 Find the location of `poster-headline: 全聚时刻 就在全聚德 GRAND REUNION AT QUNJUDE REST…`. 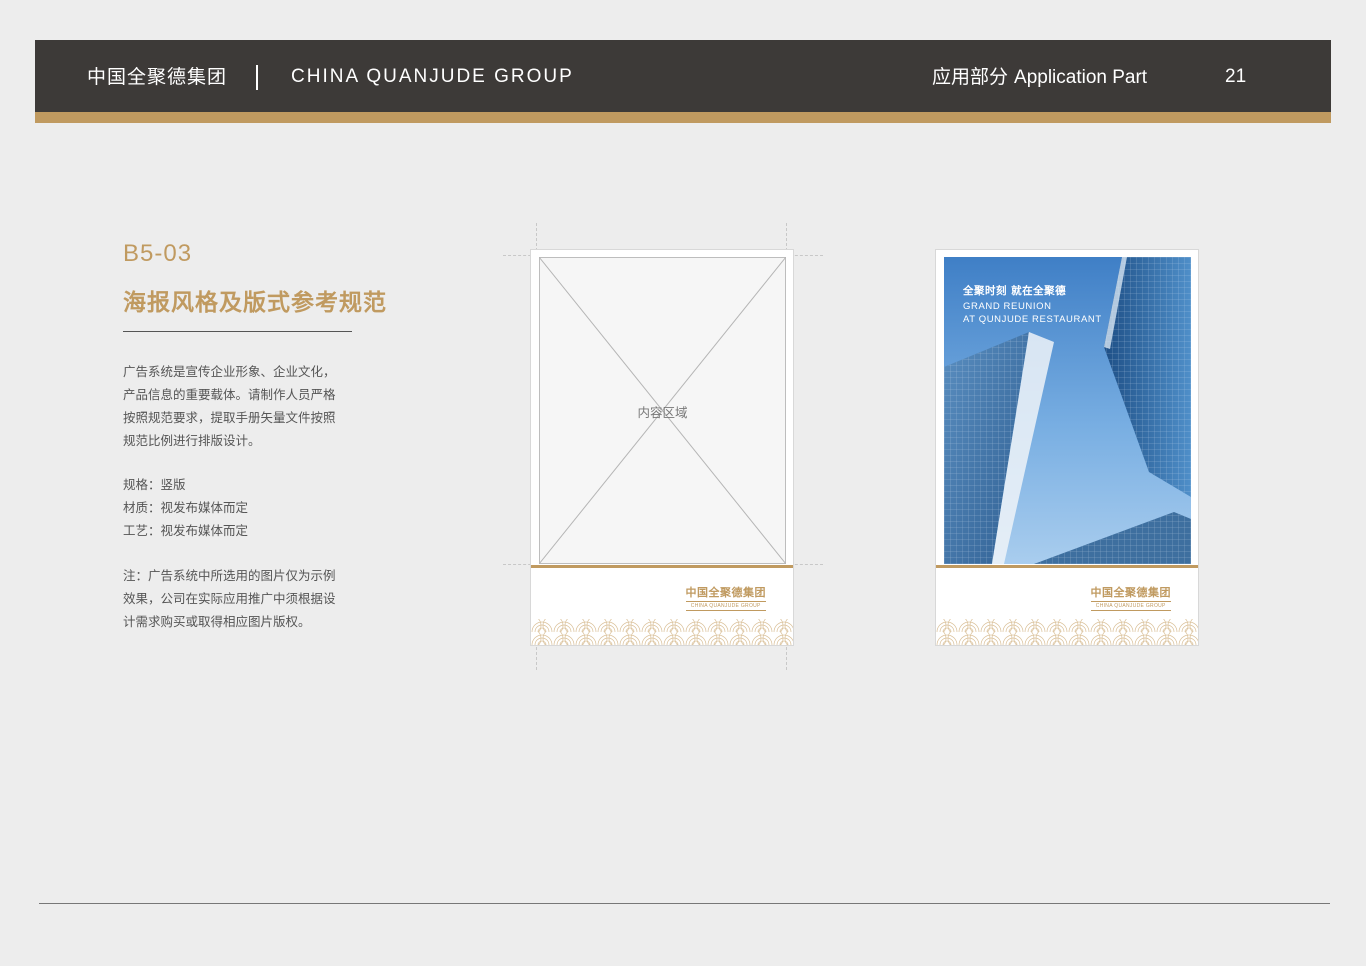

poster-headline: 全聚时刻 就在全聚德 GRAND REUNION AT QUNJUDE REST… is located at coordinates (1032, 304).